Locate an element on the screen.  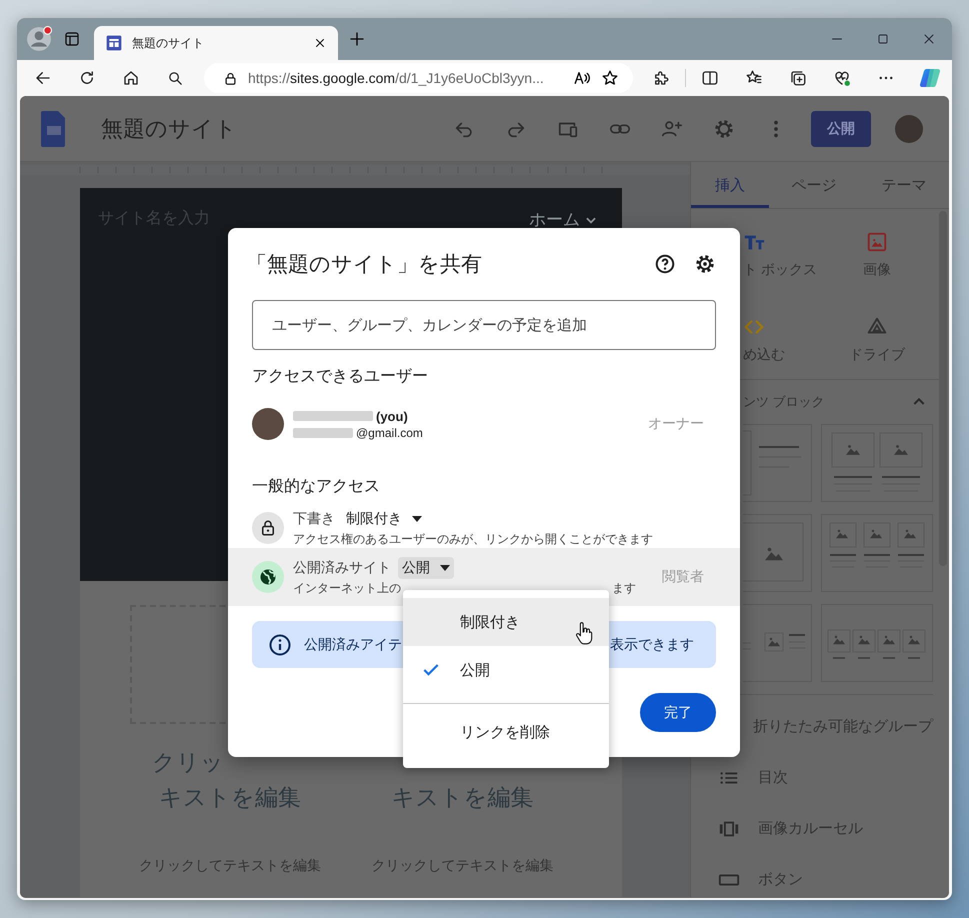
lock-badge-icon is located at coordinates (268, 528).